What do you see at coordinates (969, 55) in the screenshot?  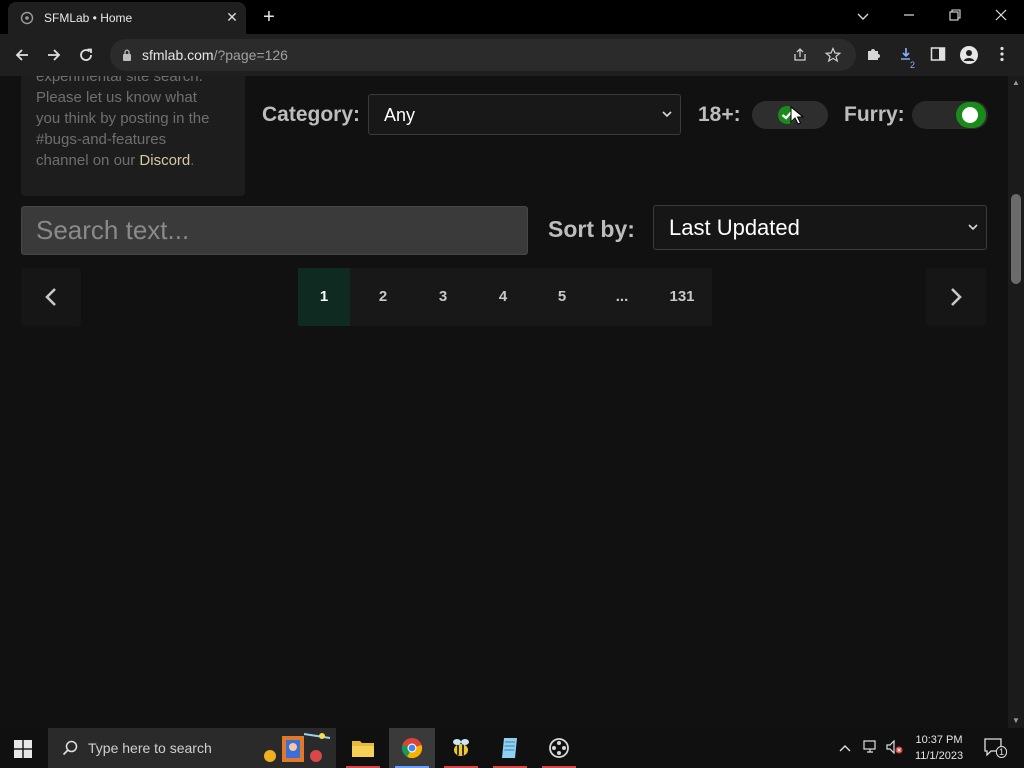 I see `profile-avatar-icon` at bounding box center [969, 55].